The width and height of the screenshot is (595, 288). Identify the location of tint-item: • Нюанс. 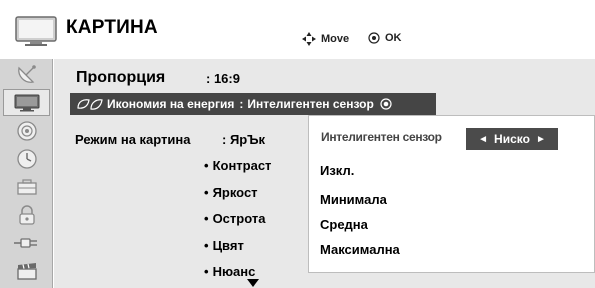
(229, 271).